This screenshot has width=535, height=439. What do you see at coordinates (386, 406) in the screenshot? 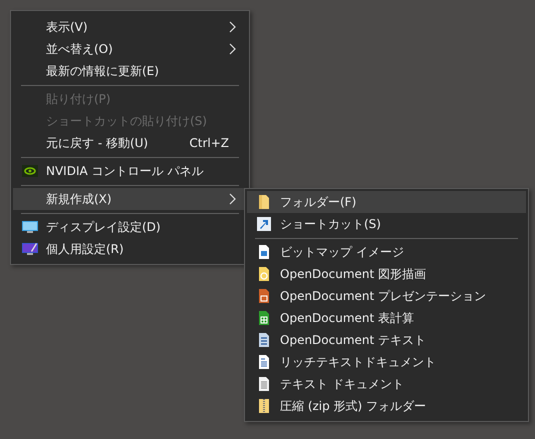
I see `menu-item: 圧縮 (zip 形式) フォルダー` at bounding box center [386, 406].